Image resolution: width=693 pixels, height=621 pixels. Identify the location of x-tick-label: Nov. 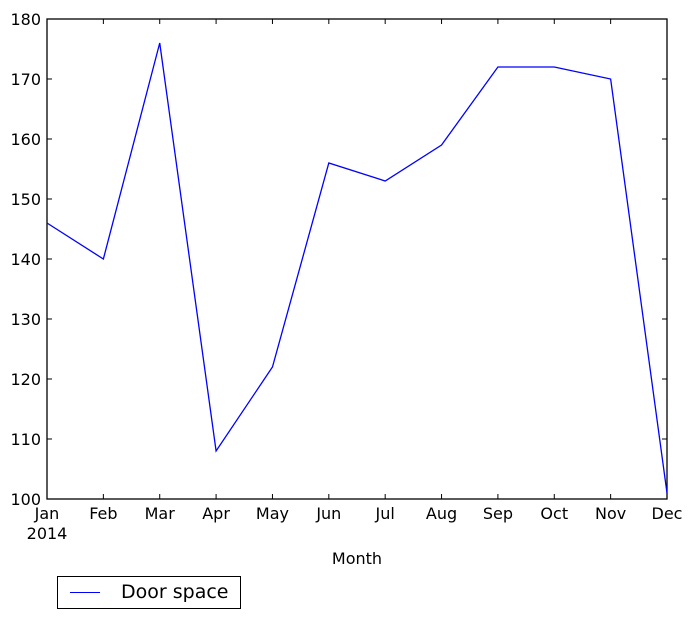
(610, 513).